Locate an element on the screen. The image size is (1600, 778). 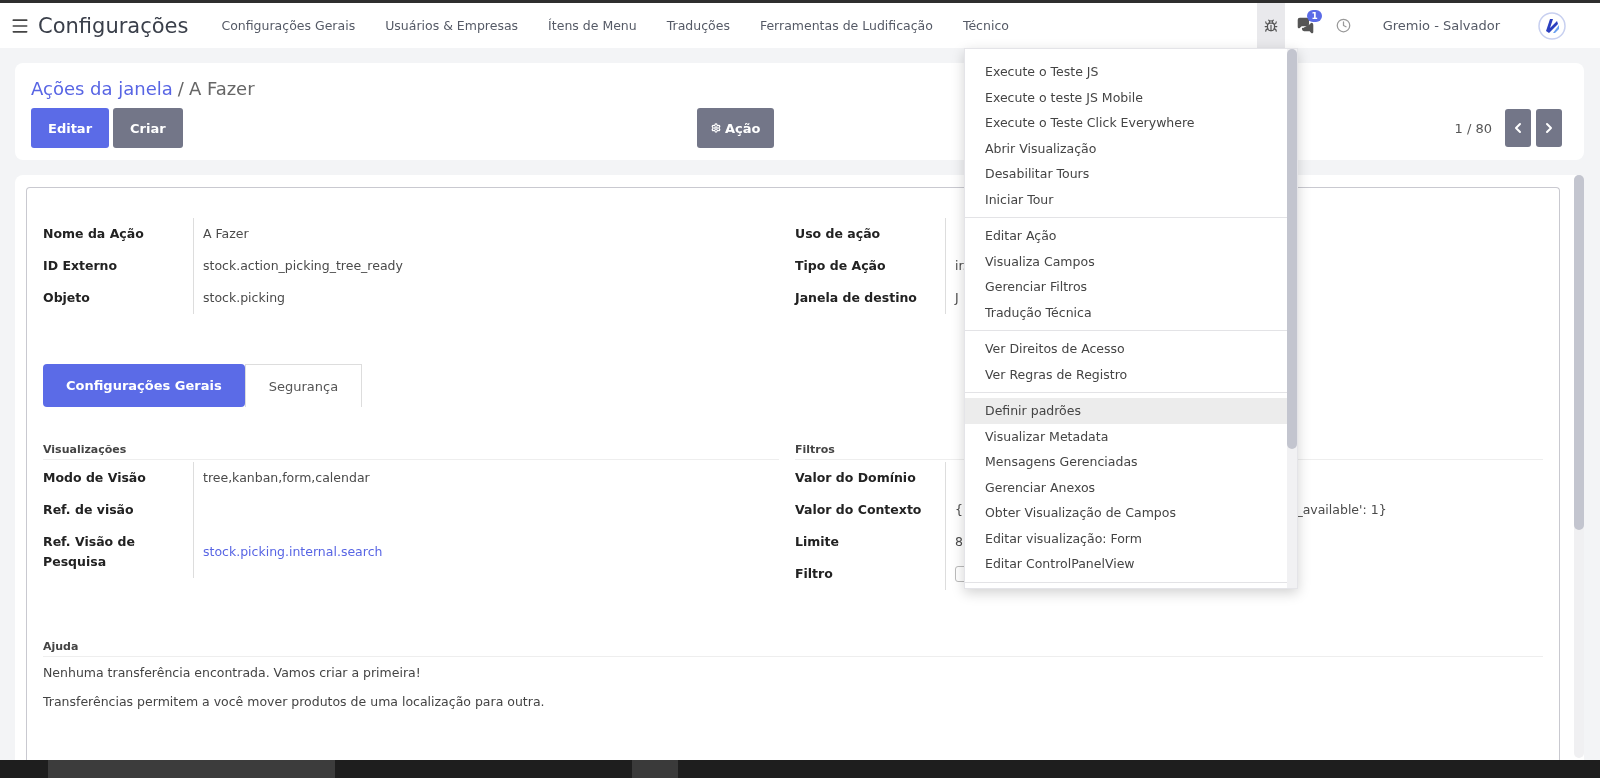
field-value: A Fazer is located at coordinates (226, 234).